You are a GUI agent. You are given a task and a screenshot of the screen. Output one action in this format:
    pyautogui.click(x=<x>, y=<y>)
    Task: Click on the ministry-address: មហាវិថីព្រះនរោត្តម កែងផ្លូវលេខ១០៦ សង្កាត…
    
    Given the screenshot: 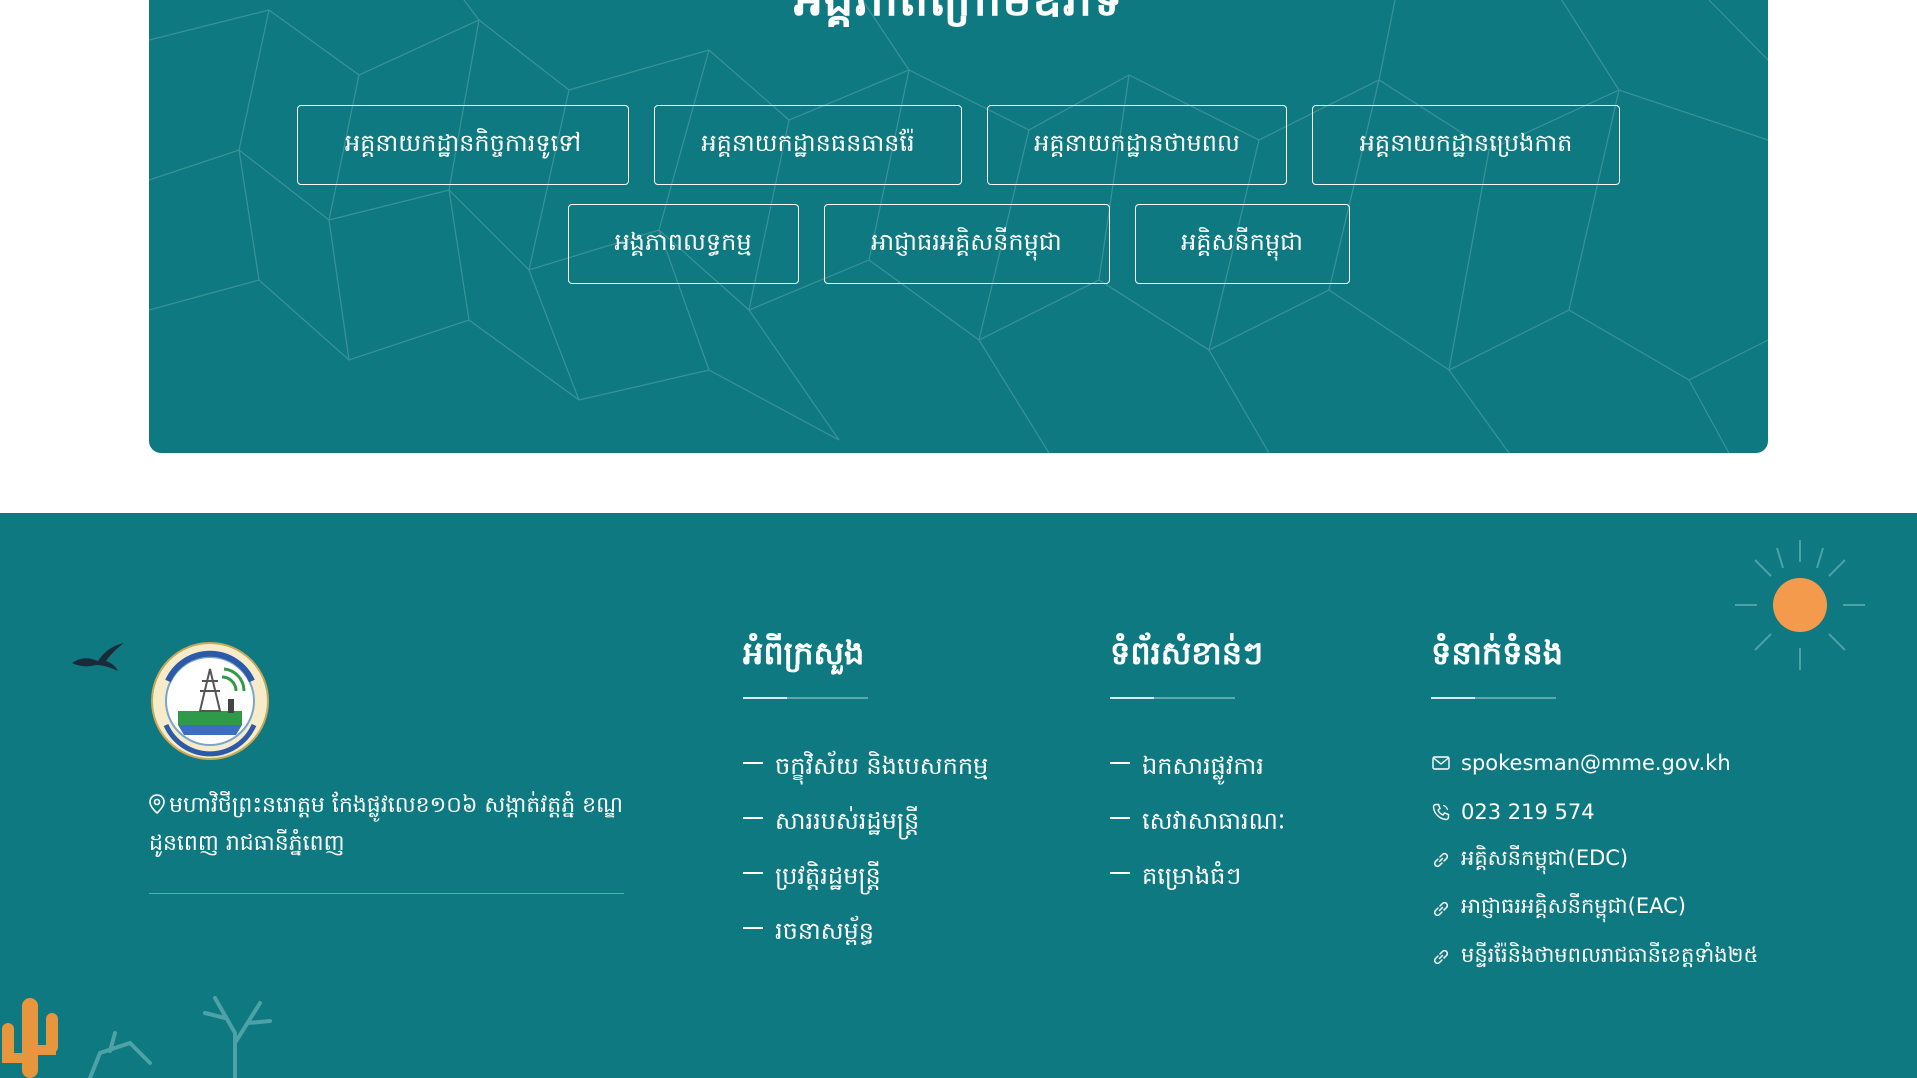 What is the action you would take?
    pyautogui.click(x=389, y=825)
    